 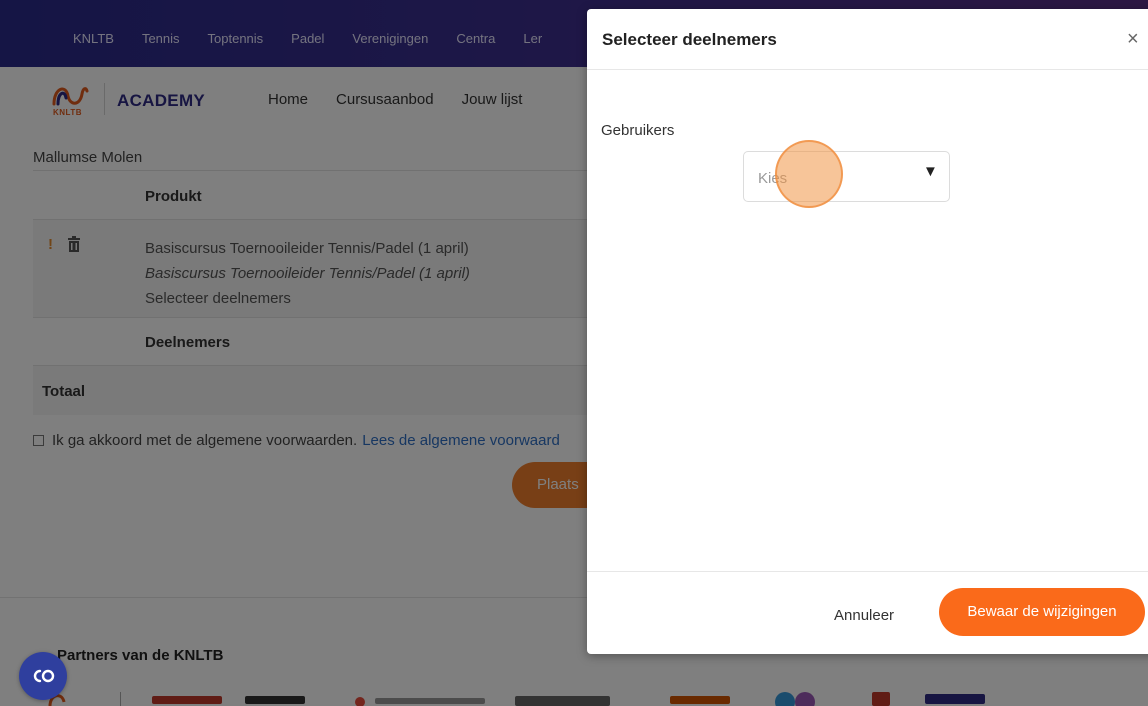 I want to click on dialog-title: Selecteer deelnemers, so click(x=689, y=39).